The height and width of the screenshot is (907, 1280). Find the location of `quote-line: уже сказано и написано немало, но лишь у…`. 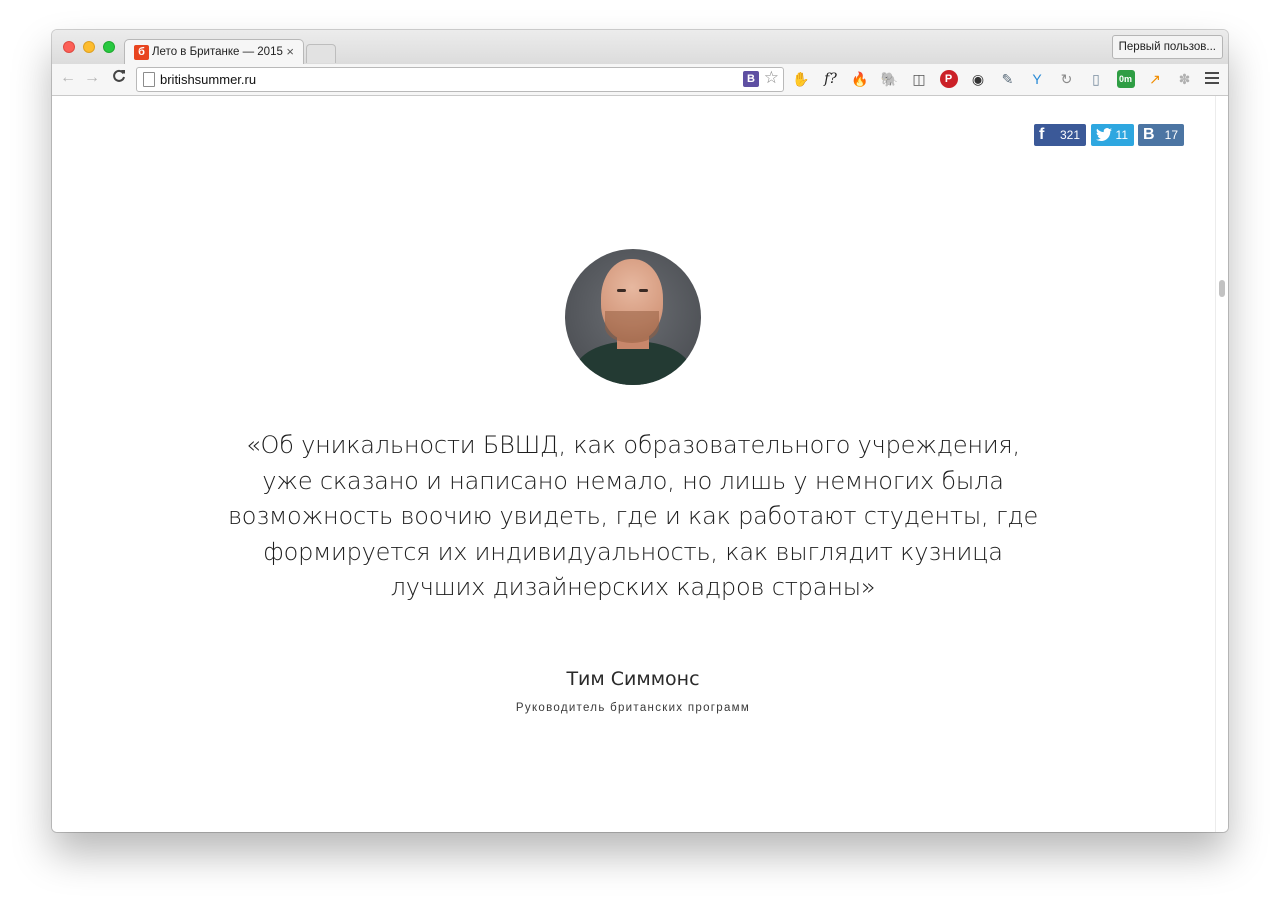

quote-line: уже сказано и написано немало, но лишь у… is located at coordinates (633, 480).